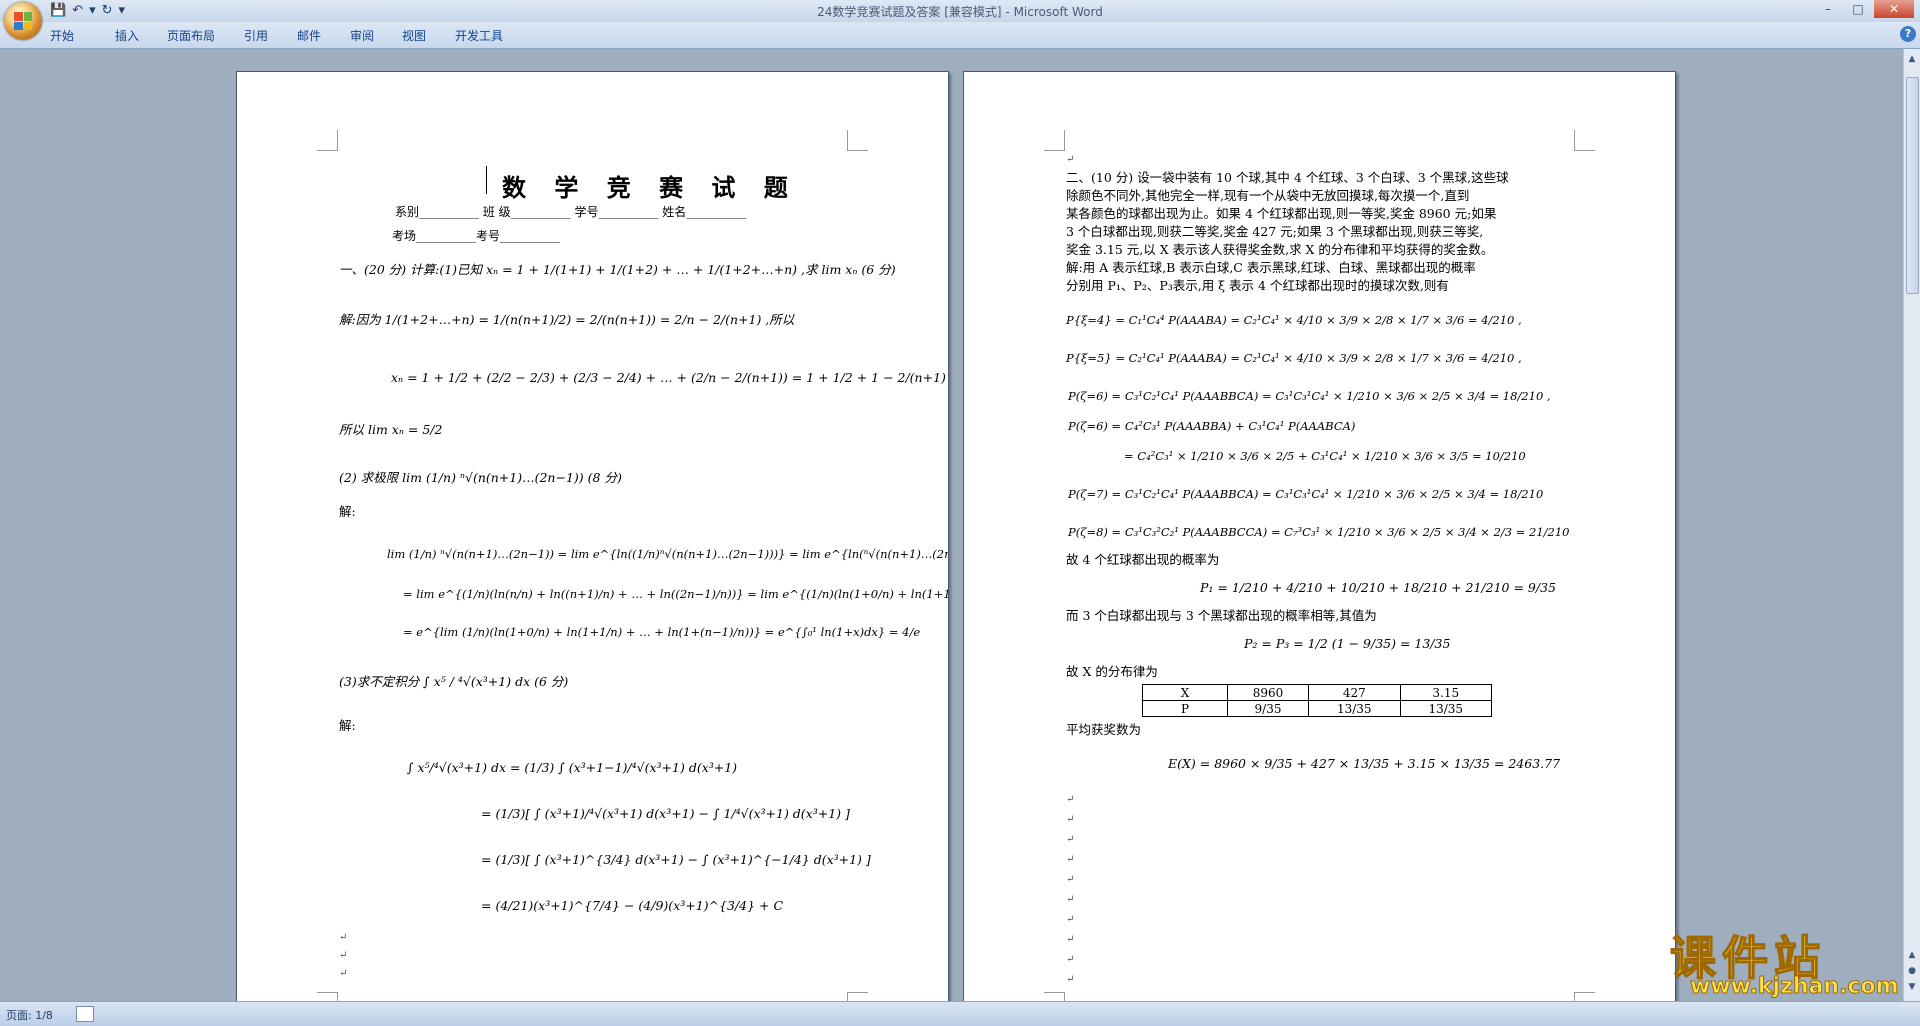 This screenshot has height=1026, width=1920. I want to click on help-icon: ?, so click(1908, 34).